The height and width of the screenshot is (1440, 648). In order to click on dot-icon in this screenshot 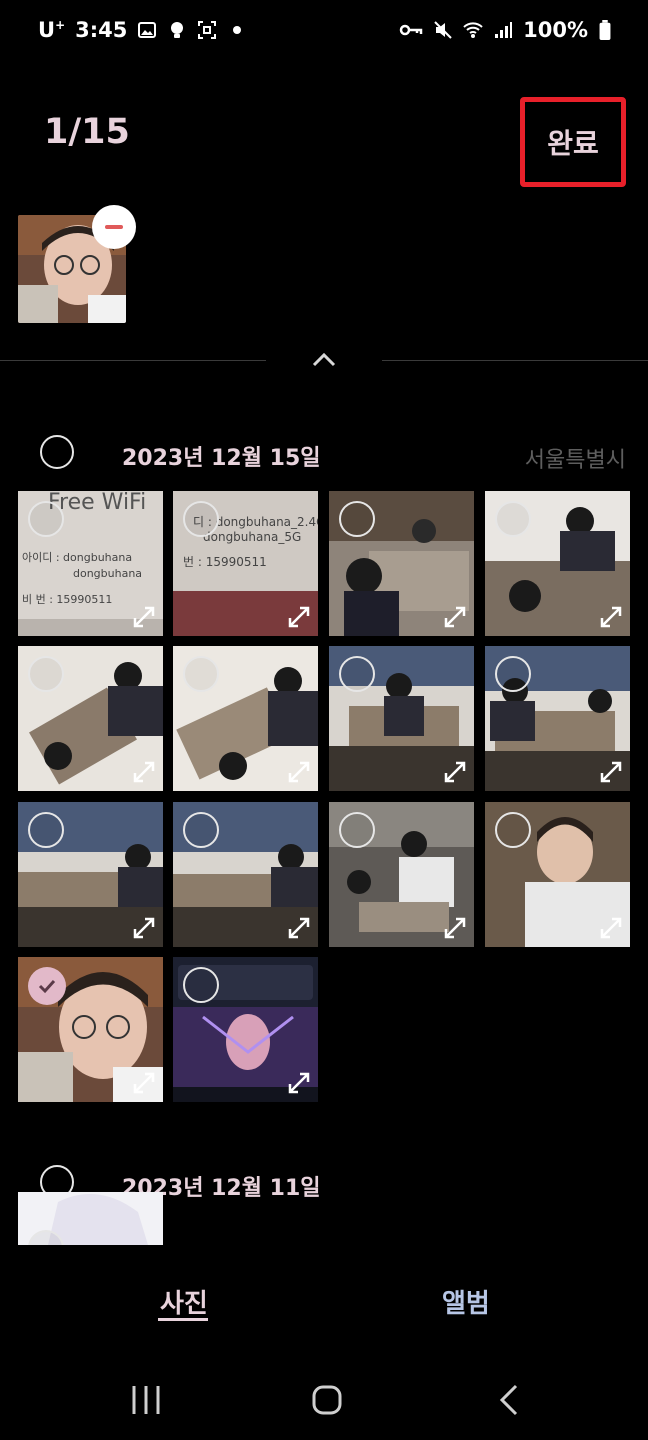, I will do `click(237, 30)`.